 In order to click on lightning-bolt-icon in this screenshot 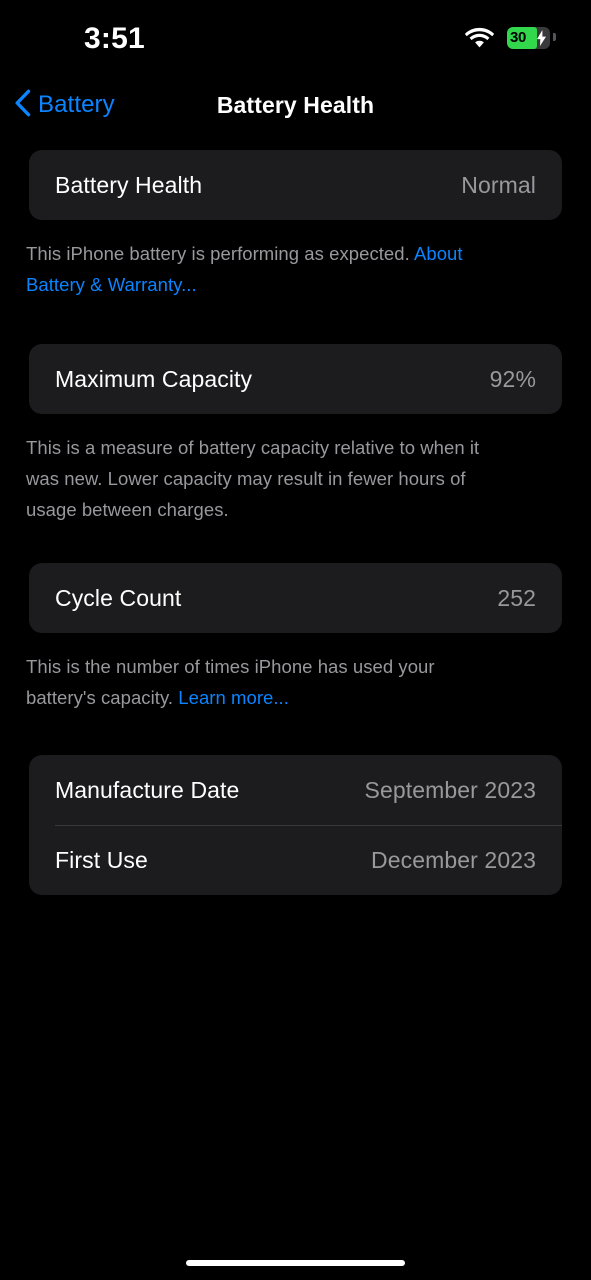, I will do `click(541, 39)`.